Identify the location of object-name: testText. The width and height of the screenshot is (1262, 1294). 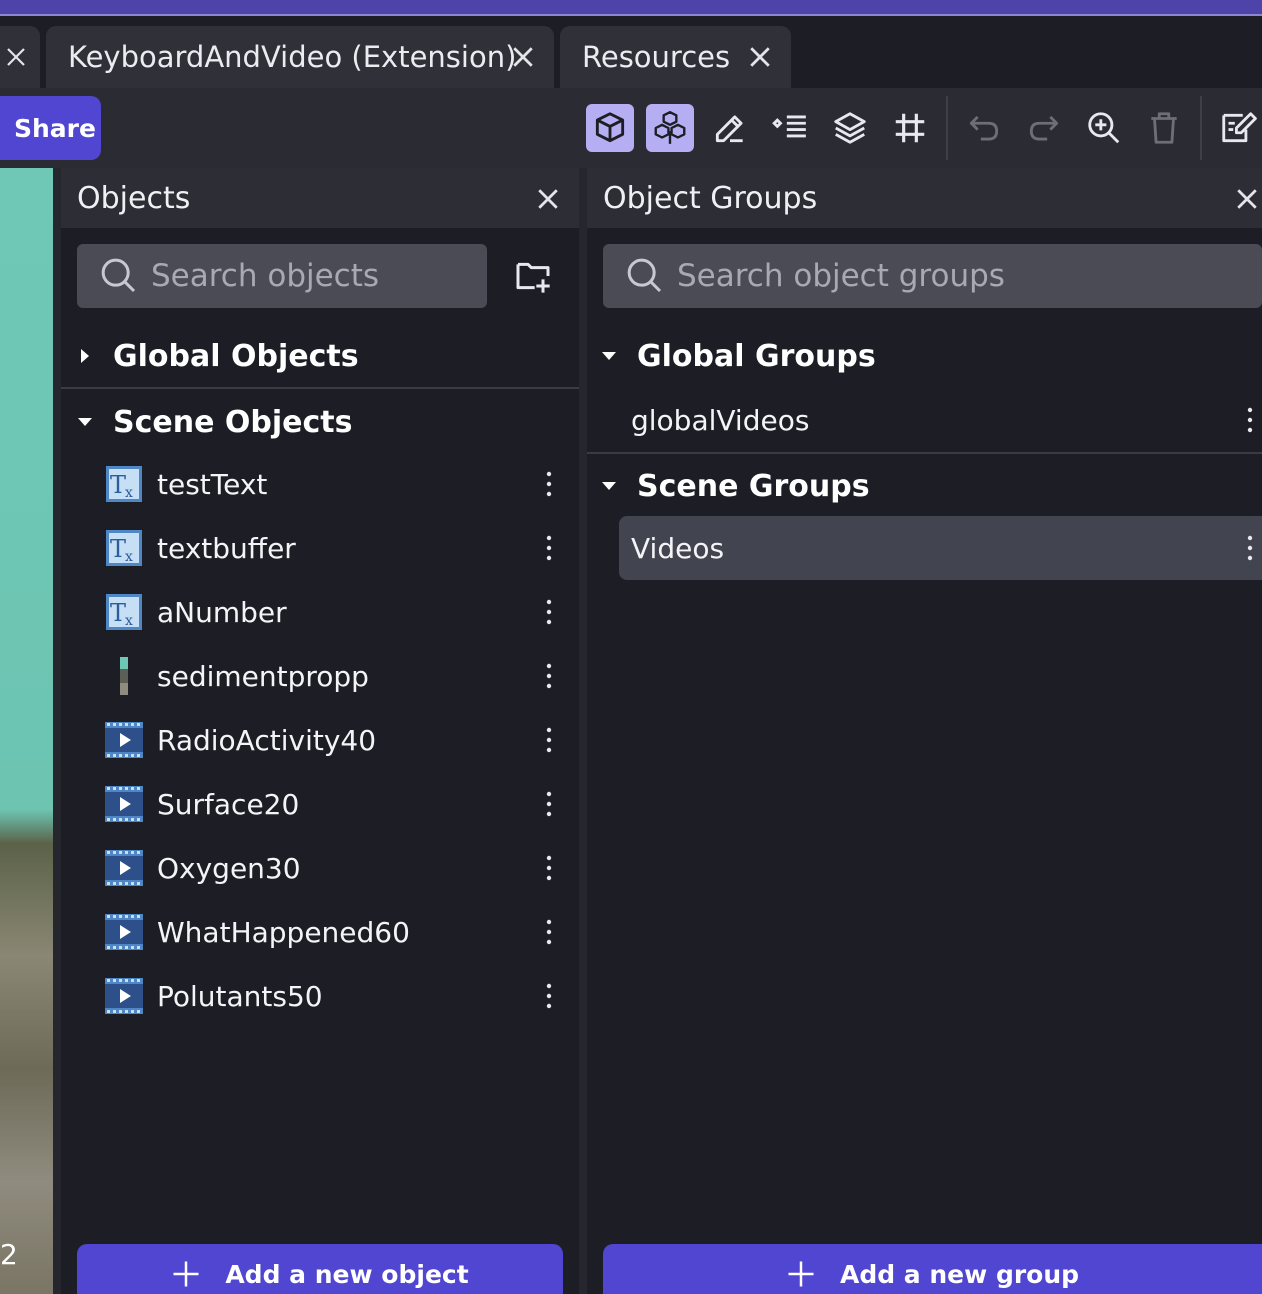
(212, 484).